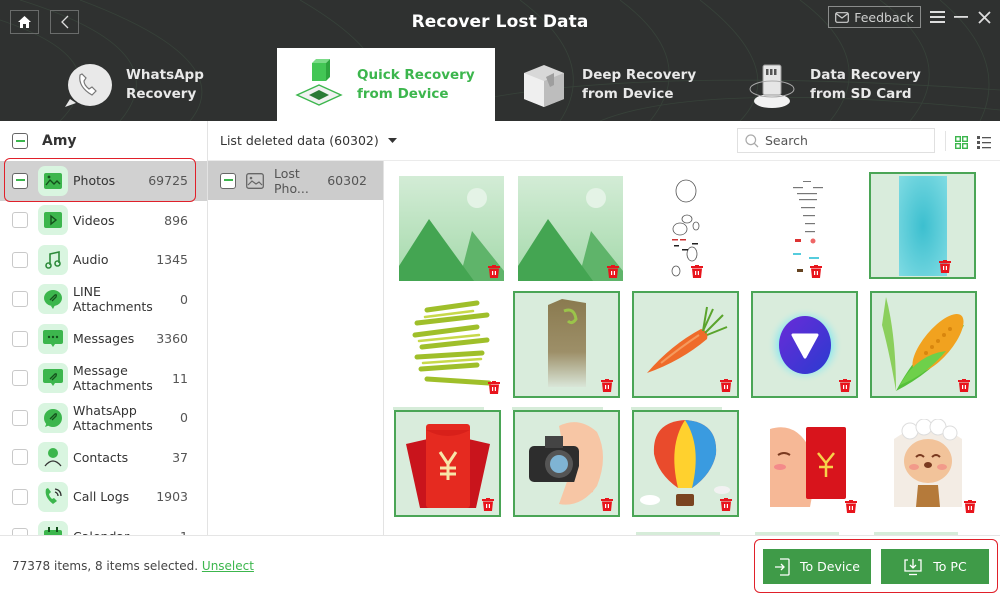 Image resolution: width=1000 pixels, height=594 pixels. I want to click on hand-with-camera-image, so click(566, 463).